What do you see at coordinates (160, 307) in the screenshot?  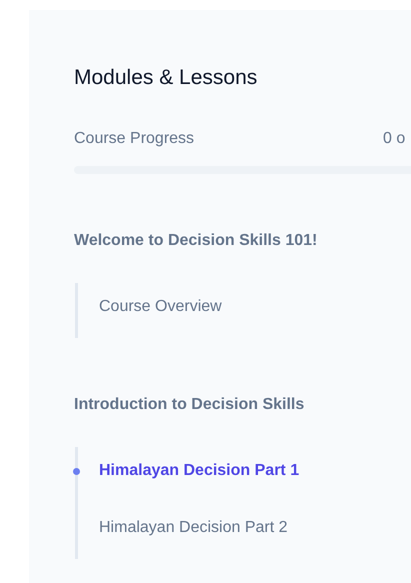 I see `lesson-link: Course Overview` at bounding box center [160, 307].